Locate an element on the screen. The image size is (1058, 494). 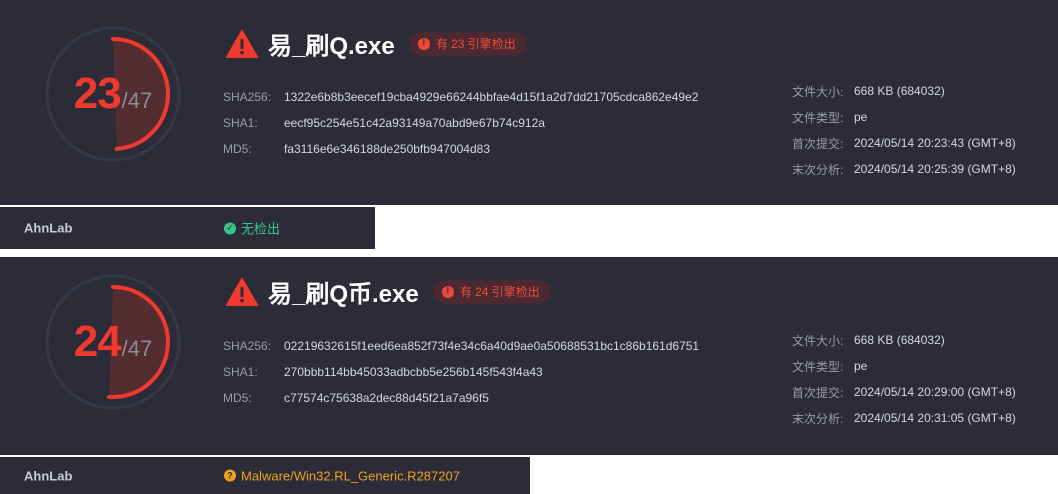
last-analysis-value: 2024/05/14 20:31:05 (GMT+8) is located at coordinates (935, 418).